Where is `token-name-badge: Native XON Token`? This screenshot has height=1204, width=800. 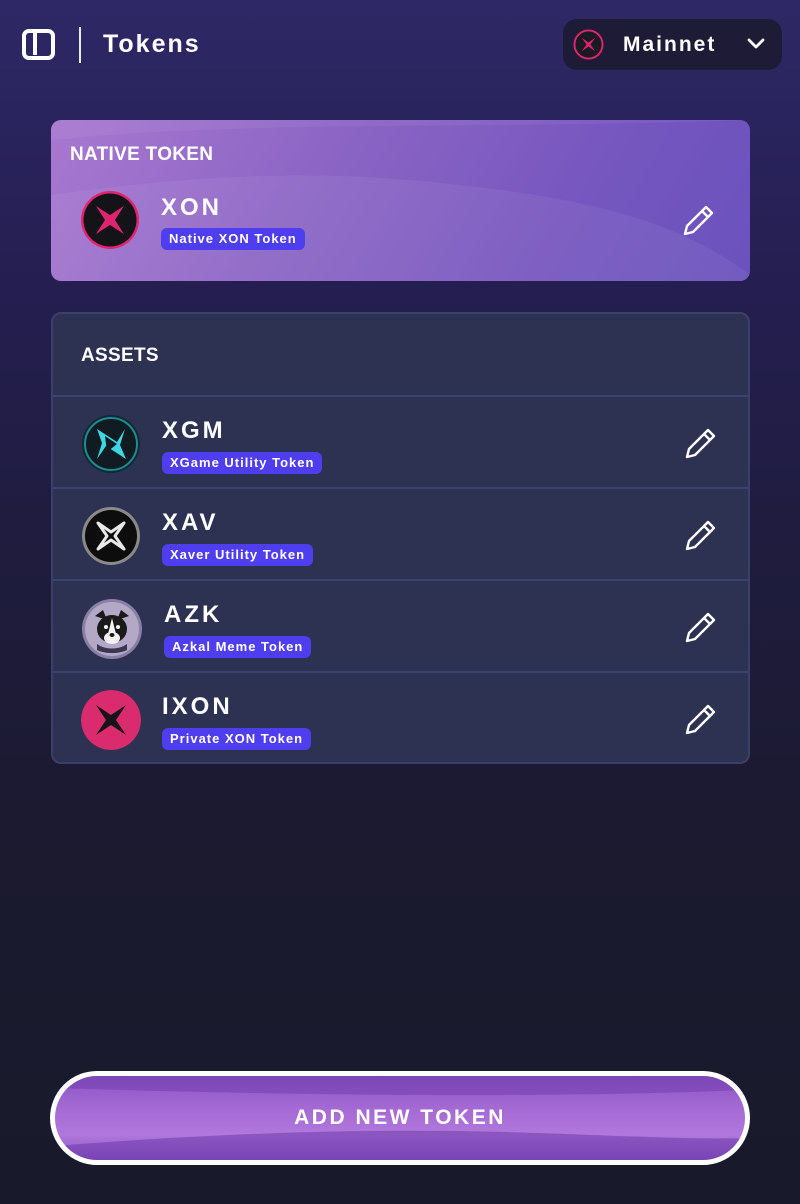
token-name-badge: Native XON Token is located at coordinates (233, 239).